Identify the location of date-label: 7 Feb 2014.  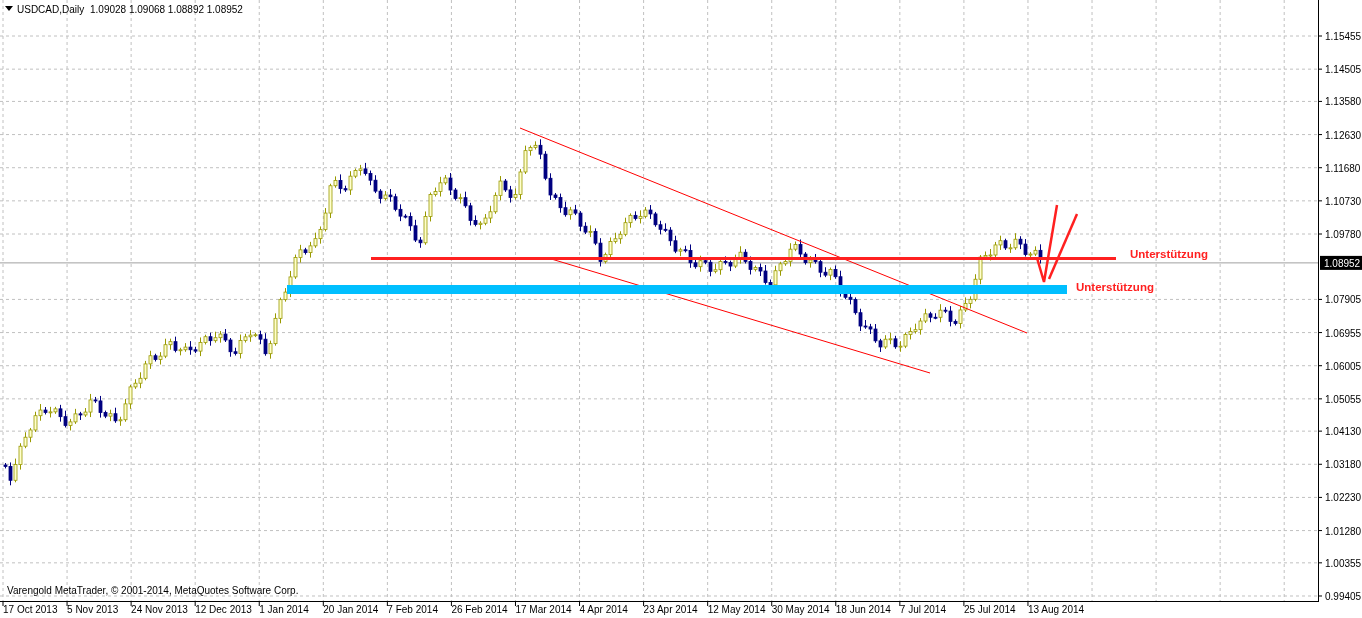
(412, 609).